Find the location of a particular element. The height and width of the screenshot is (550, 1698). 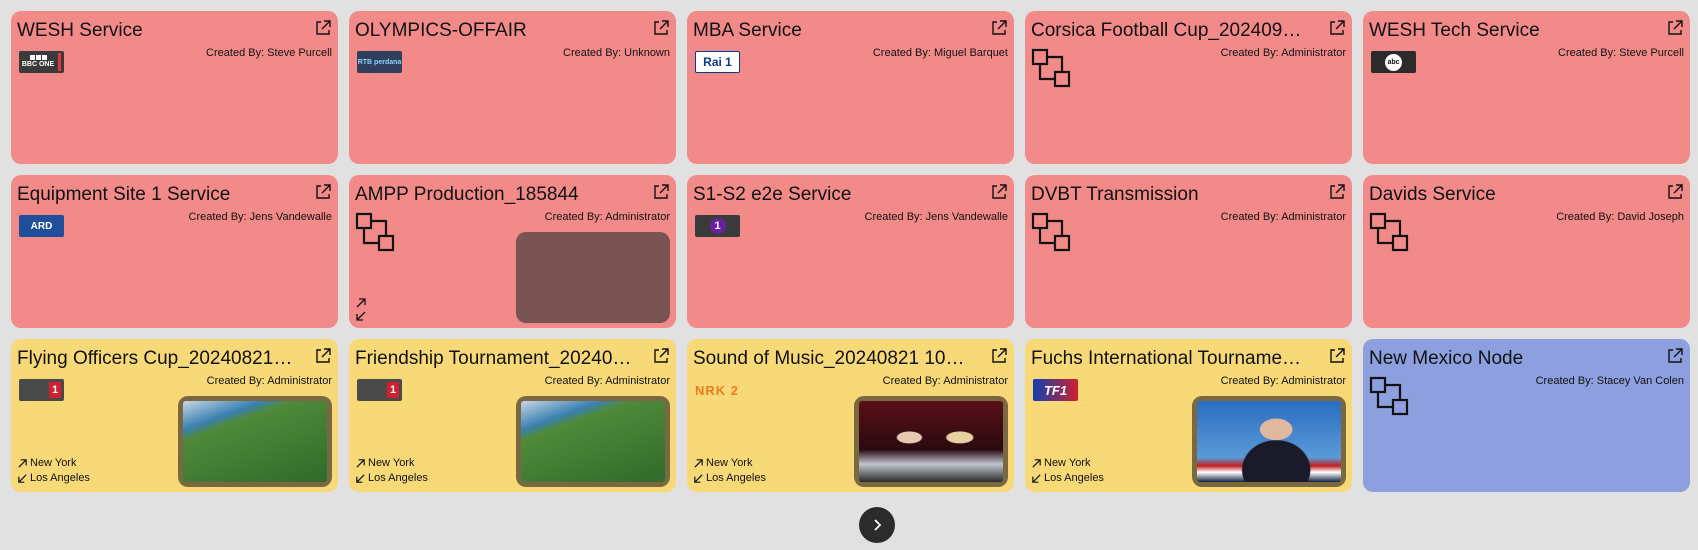

card-title: OLYMPICS-OFFAIR is located at coordinates (441, 30).